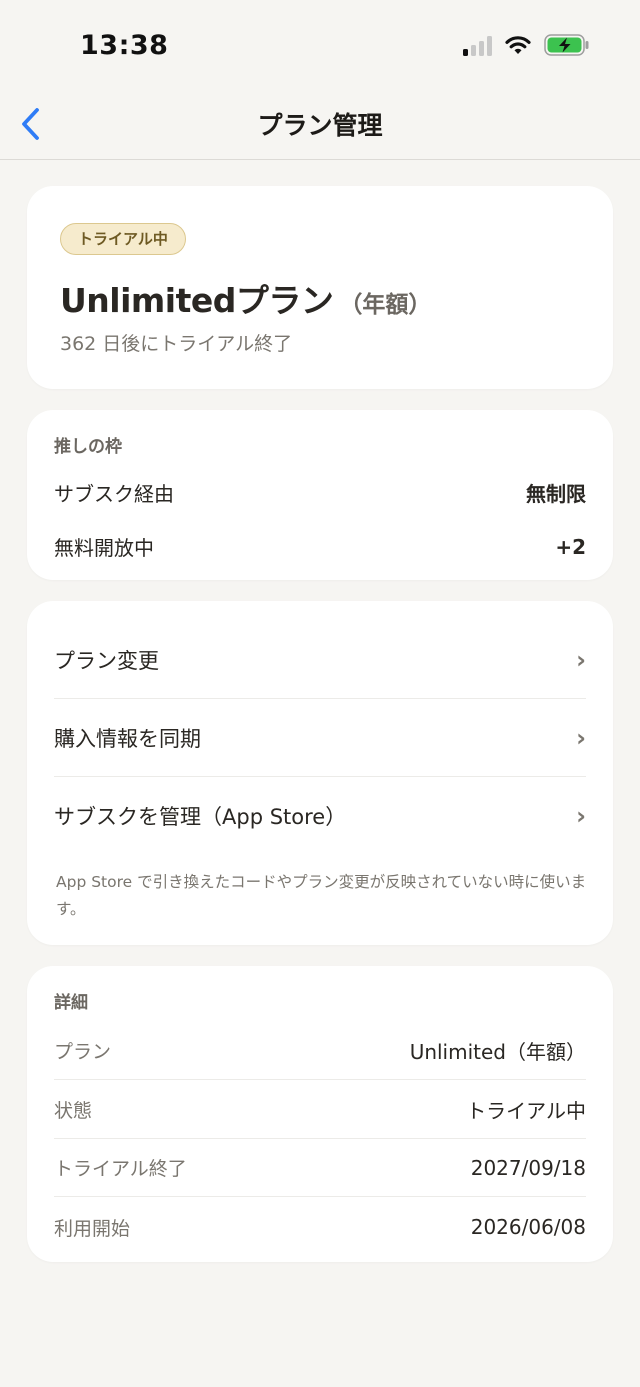 This screenshot has height=1387, width=640. What do you see at coordinates (320, 660) in the screenshot?
I see `change-plan-button: プラン変更 ›` at bounding box center [320, 660].